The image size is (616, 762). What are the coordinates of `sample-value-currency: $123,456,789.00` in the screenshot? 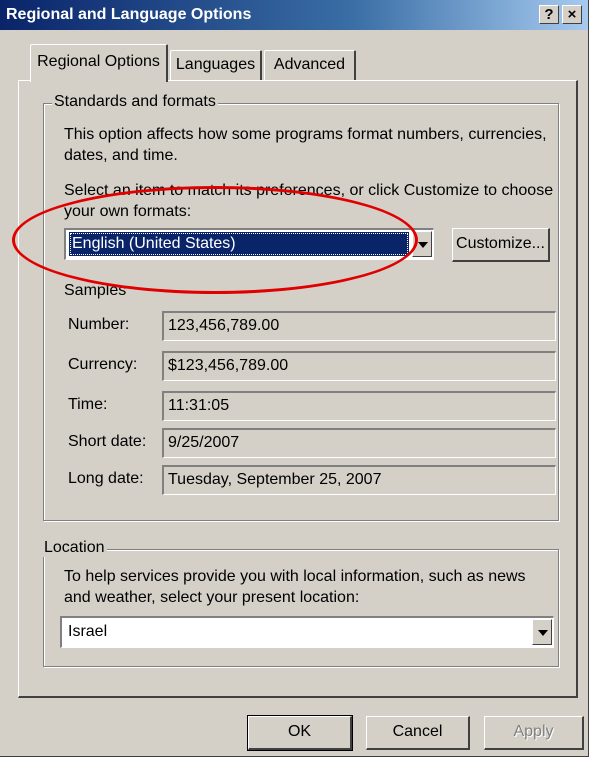 It's located at (359, 366).